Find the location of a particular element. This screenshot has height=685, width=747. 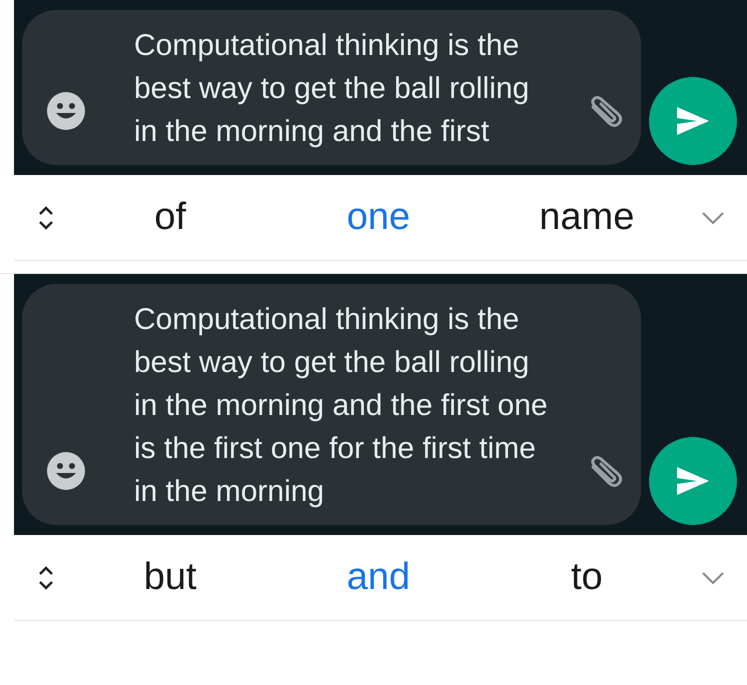

message-text: Computational thinking is the best way to get the ball rolling in the morning and the first is located at coordinates (332, 89).